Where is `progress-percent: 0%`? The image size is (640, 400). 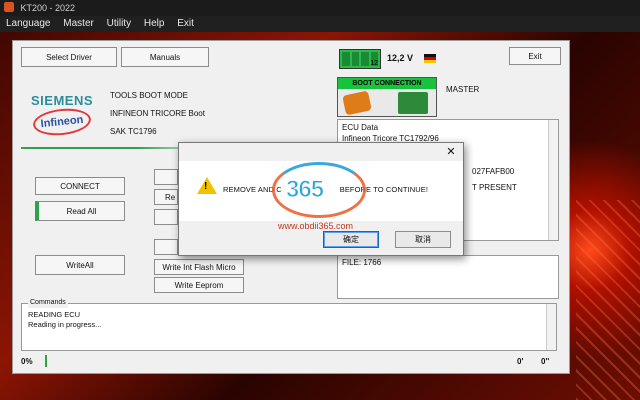
progress-percent: 0% is located at coordinates (27, 361).